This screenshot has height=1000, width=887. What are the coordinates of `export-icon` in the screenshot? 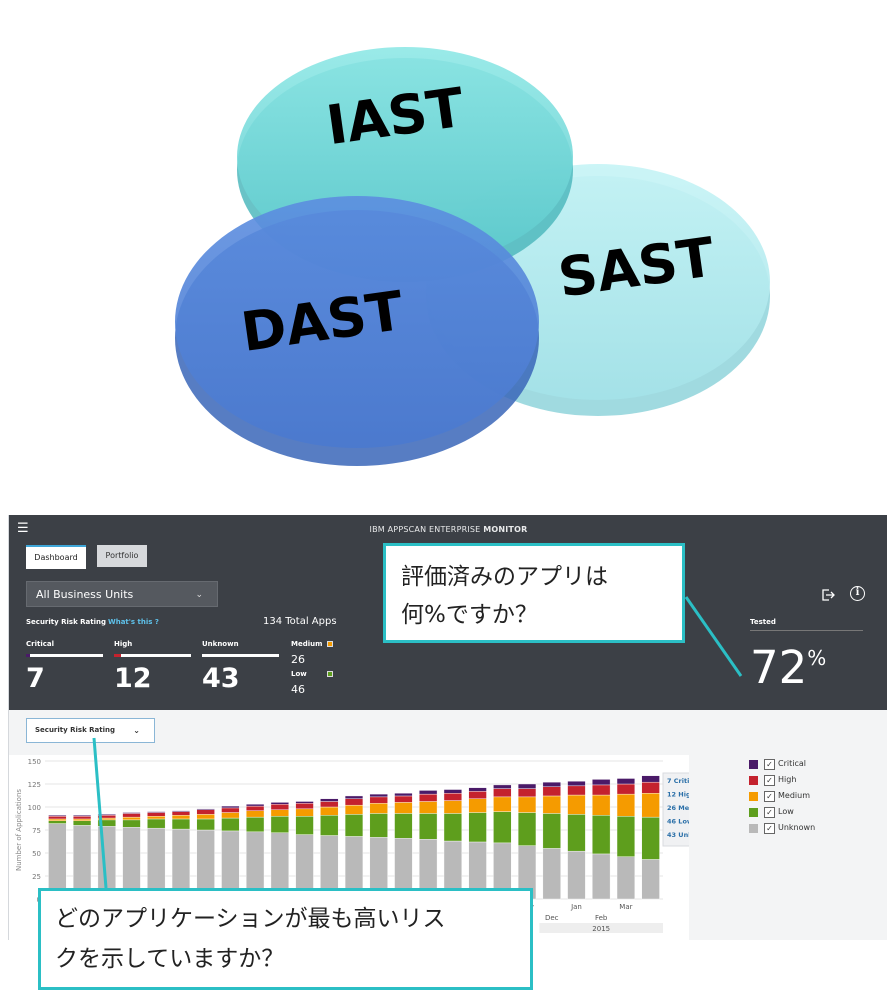 It's located at (828, 595).